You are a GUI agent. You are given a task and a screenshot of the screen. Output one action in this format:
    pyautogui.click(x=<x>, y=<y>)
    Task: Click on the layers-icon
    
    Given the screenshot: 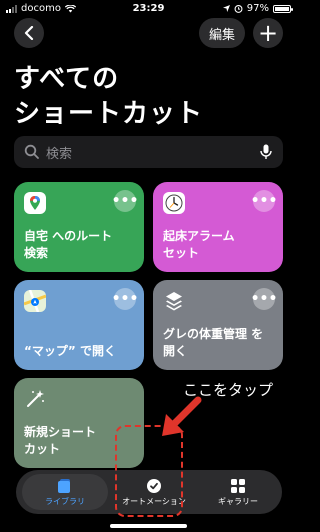 What is the action you would take?
    pyautogui.click(x=174, y=301)
    